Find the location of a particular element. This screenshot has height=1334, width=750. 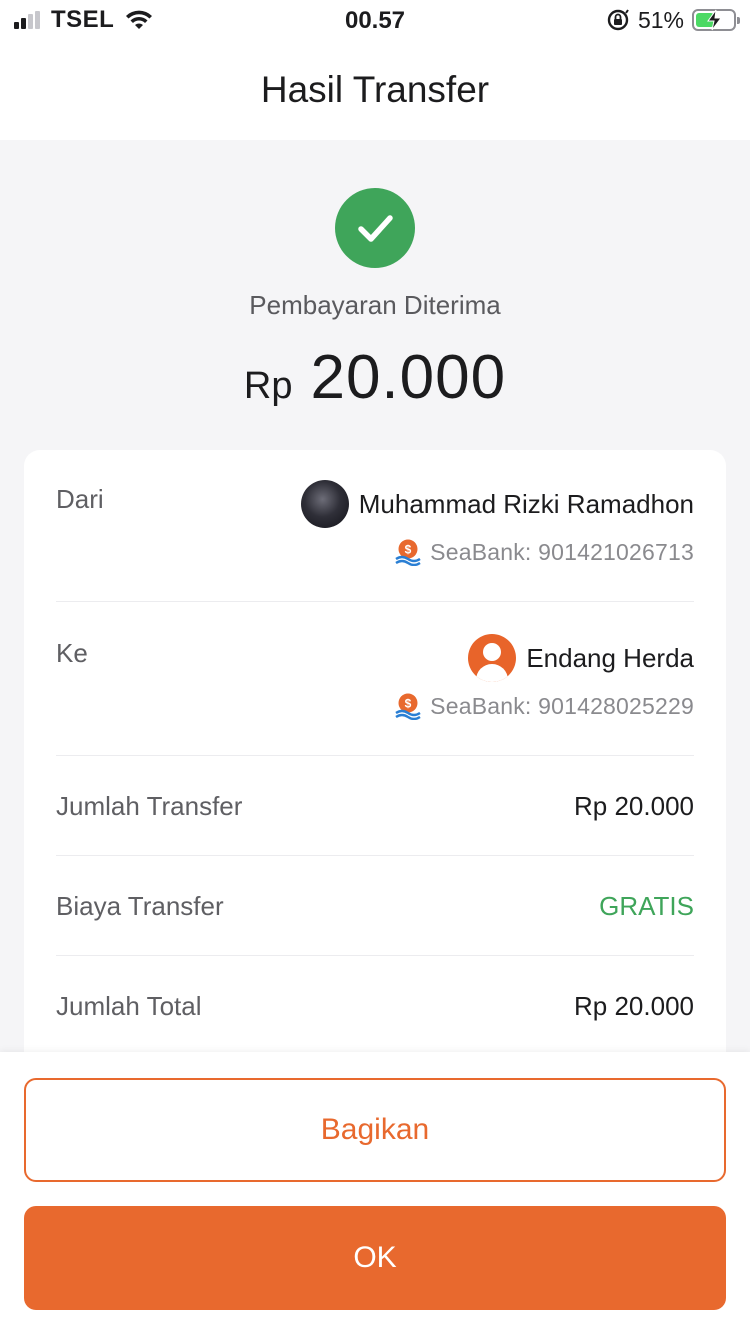

sender-bank: $ SeaBank: 901421026713 is located at coordinates (544, 552).